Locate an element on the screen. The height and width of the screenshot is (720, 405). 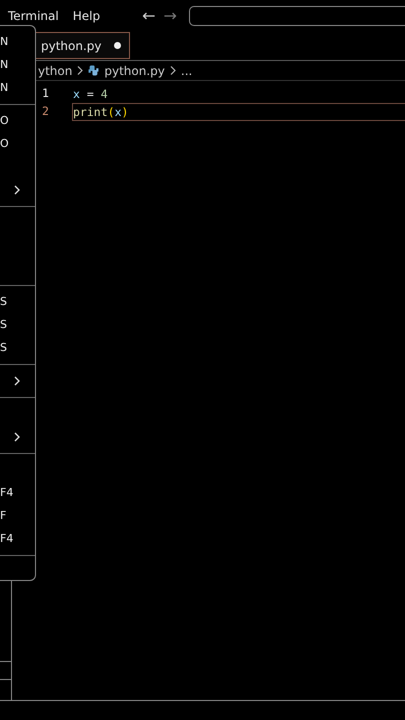
breadcrumb-item: ython is located at coordinates (55, 71).